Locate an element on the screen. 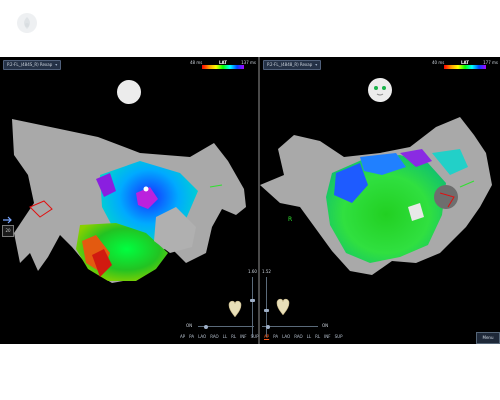 Image resolution: width=500 pixels, height=400 pixels. right-slider-value: 1.52 is located at coordinates (266, 271).